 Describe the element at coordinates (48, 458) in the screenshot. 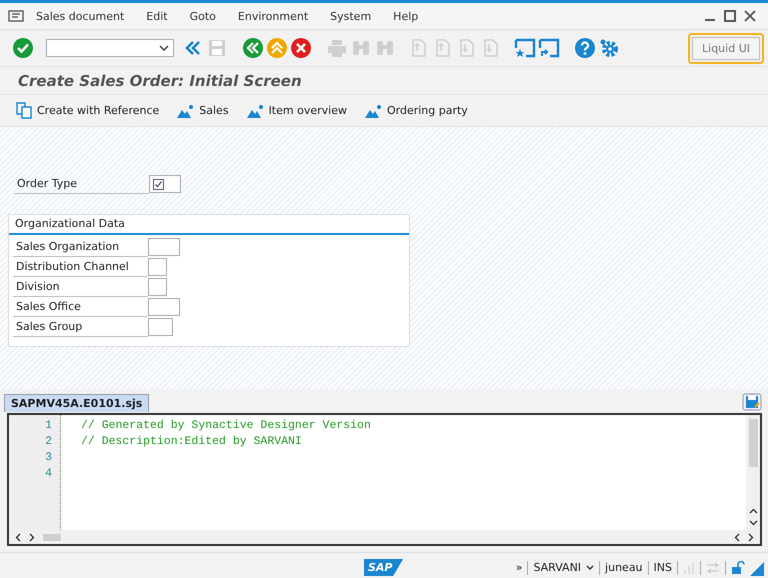

I see `line-number: 3` at that location.